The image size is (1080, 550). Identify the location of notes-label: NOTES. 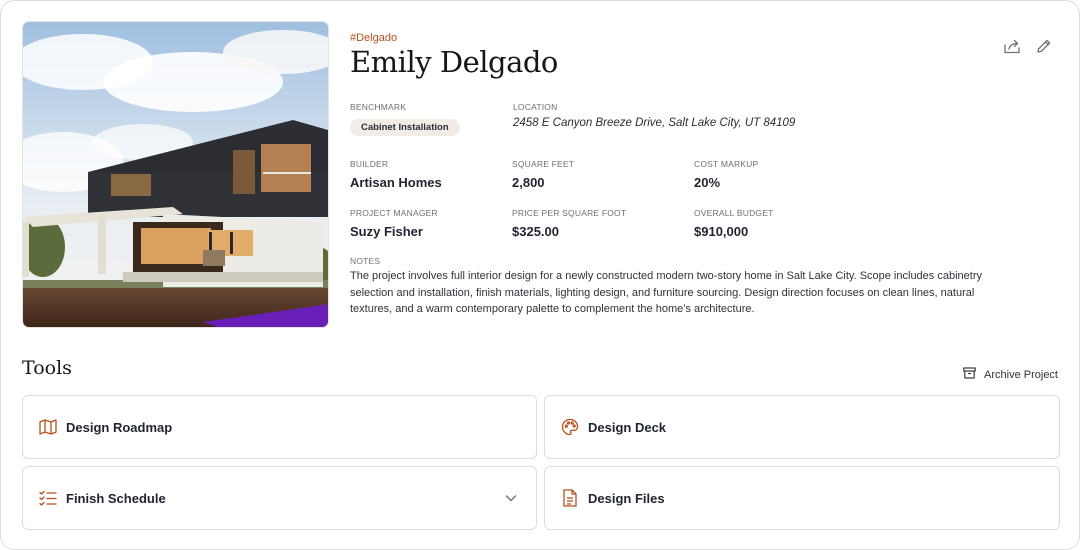
(365, 261).